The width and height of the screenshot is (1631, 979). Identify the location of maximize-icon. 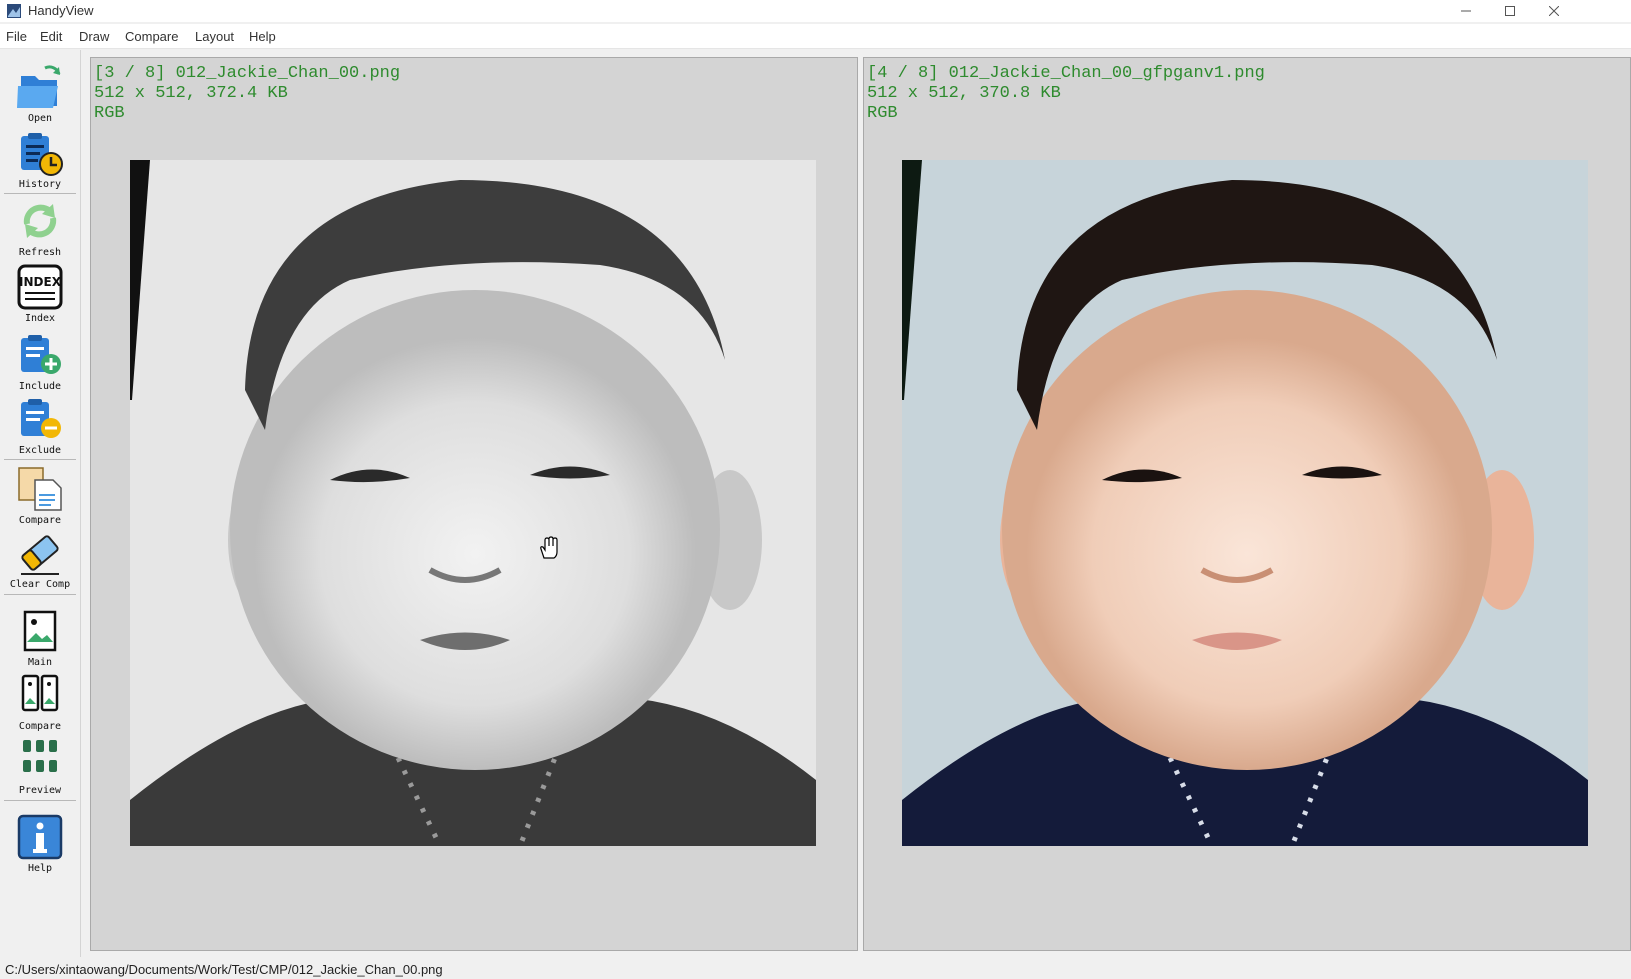
(1510, 11).